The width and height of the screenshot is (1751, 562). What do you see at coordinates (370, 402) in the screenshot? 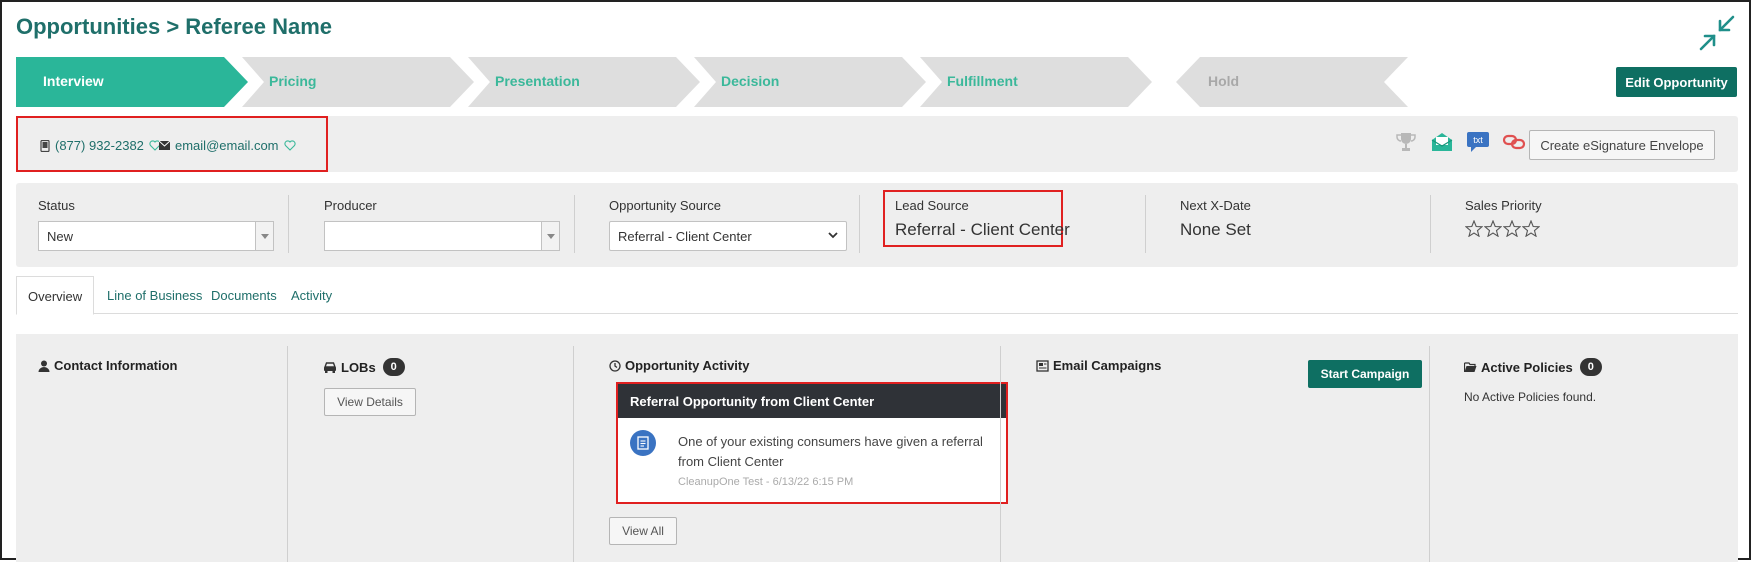
I see `view-details-button: View Details` at bounding box center [370, 402].